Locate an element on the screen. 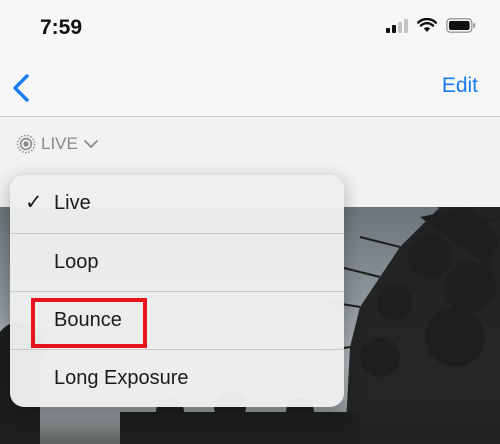 Image resolution: width=500 pixels, height=444 pixels. wifi-icon is located at coordinates (427, 25).